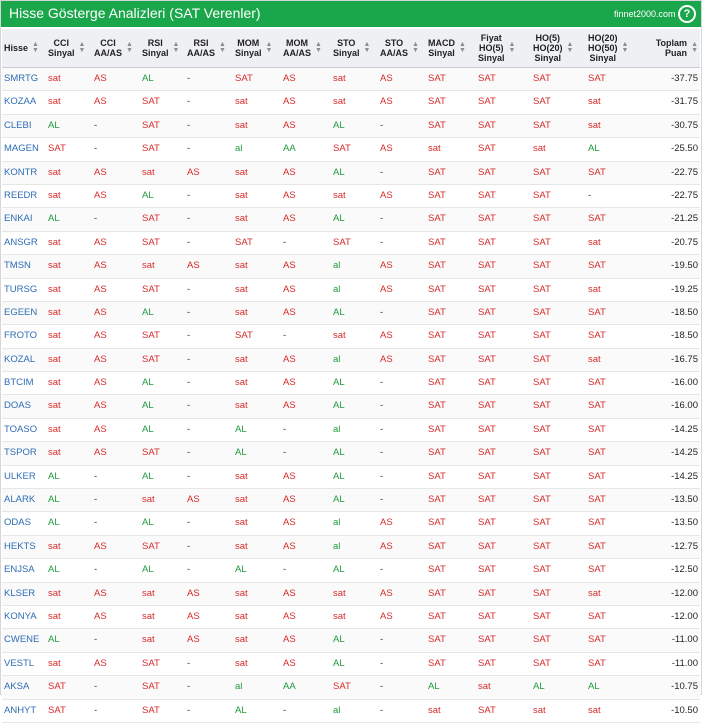 The width and height of the screenshot is (702, 723). What do you see at coordinates (614, 48) in the screenshot?
I see `column-header: HO(20) HO(50) Sinyal ▲ ▼` at bounding box center [614, 48].